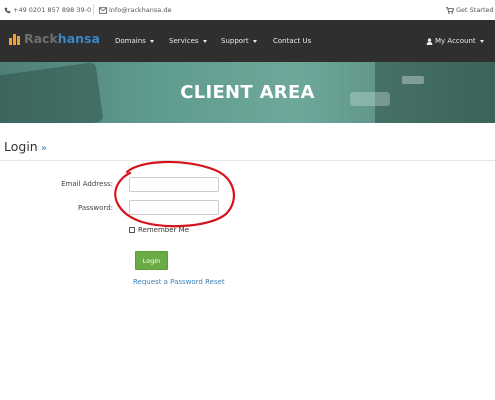 The image size is (495, 400). I want to click on nav-contact-us: Contact Us, so click(292, 41).